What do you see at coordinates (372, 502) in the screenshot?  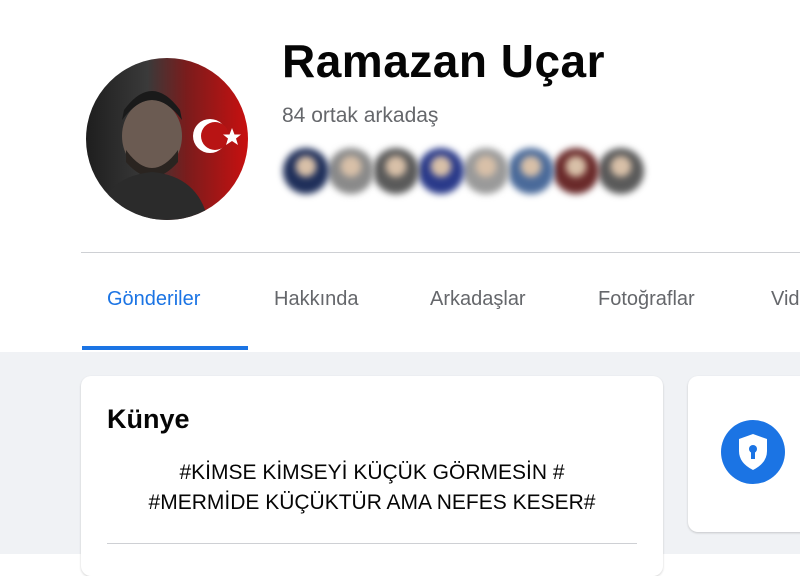 I see `bio-line: #MERMİDE KÜÇÜKTÜR AMA NEFES KESER#` at bounding box center [372, 502].